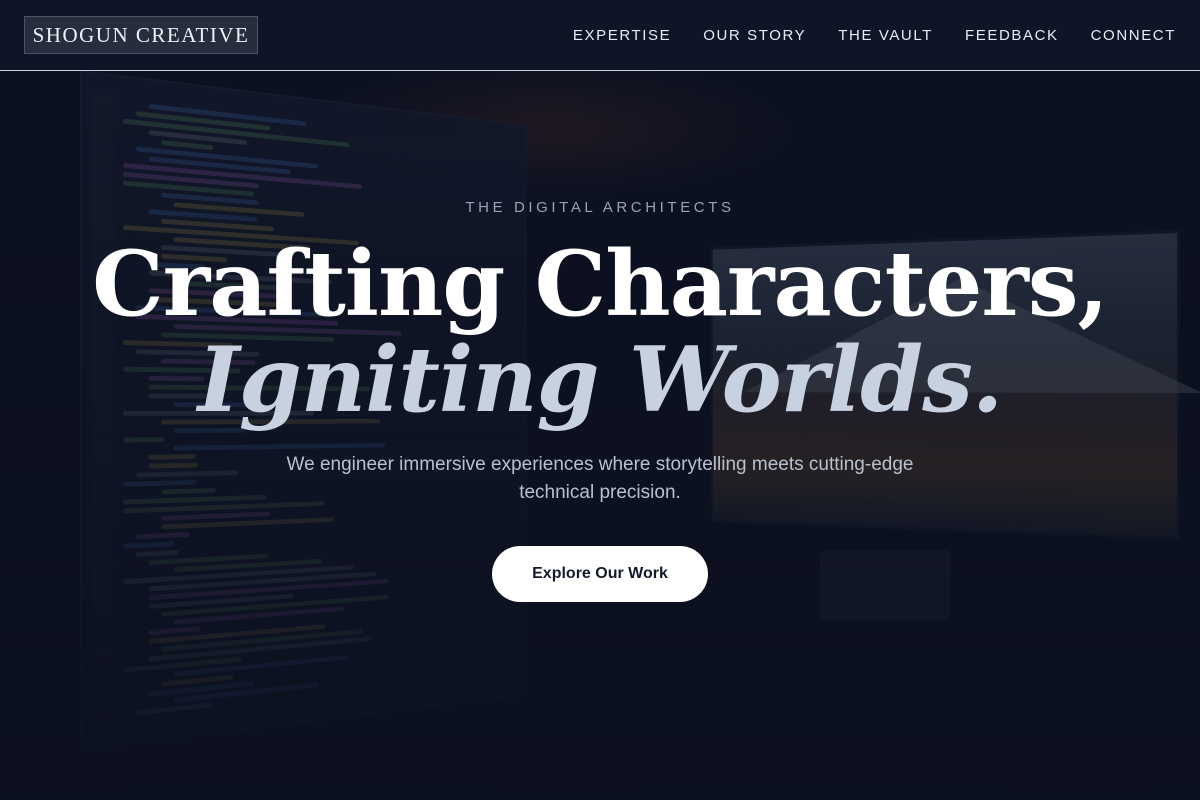  Describe the element at coordinates (622, 35) in the screenshot. I see `nav-item-expertise: EXPERTISE` at that location.